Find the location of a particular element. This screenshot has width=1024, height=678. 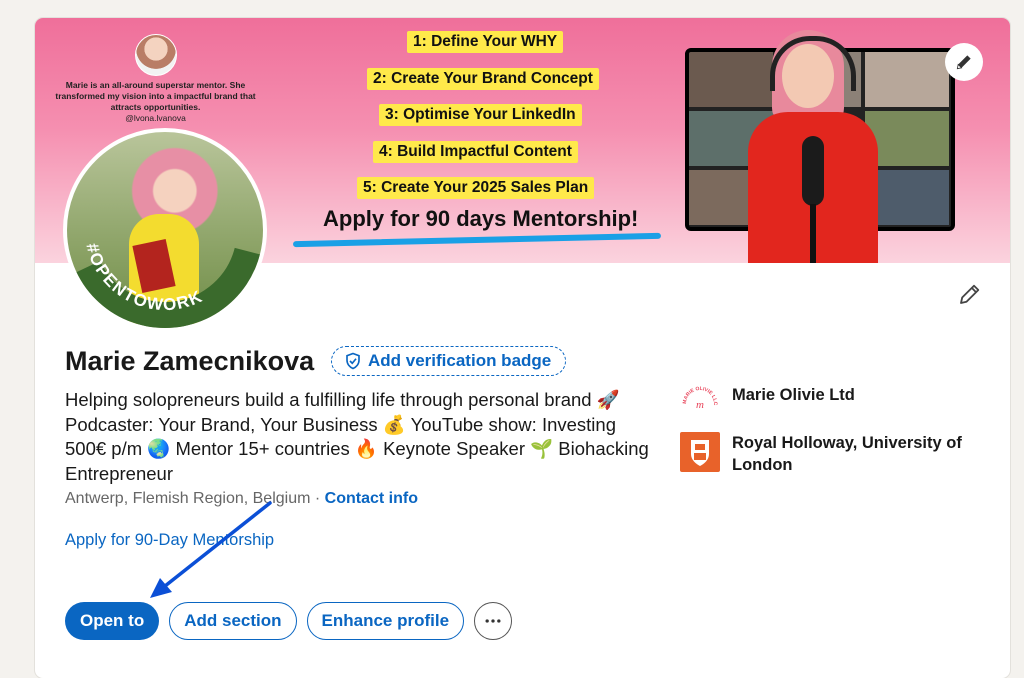

profile-actions: Open to Add section Enhance profile is located at coordinates (289, 621).